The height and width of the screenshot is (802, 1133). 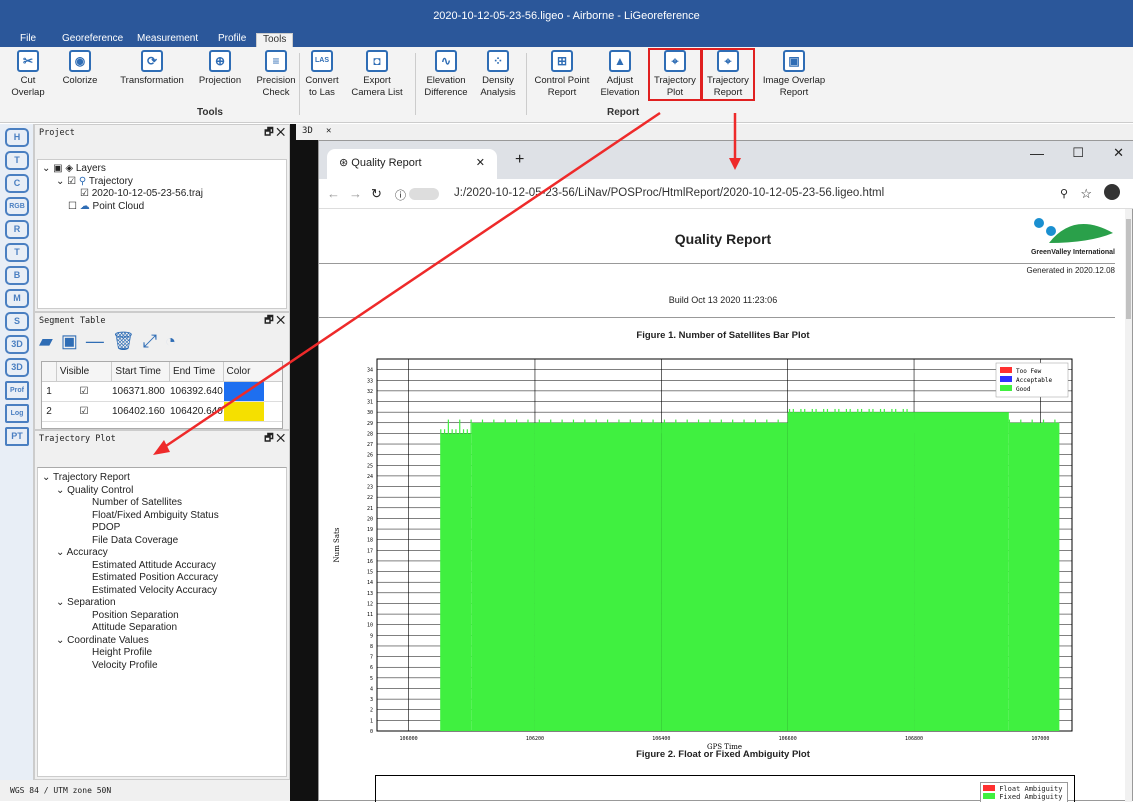 I want to click on elevation-difference-button: ∿ Elevation Difference, so click(x=446, y=74).